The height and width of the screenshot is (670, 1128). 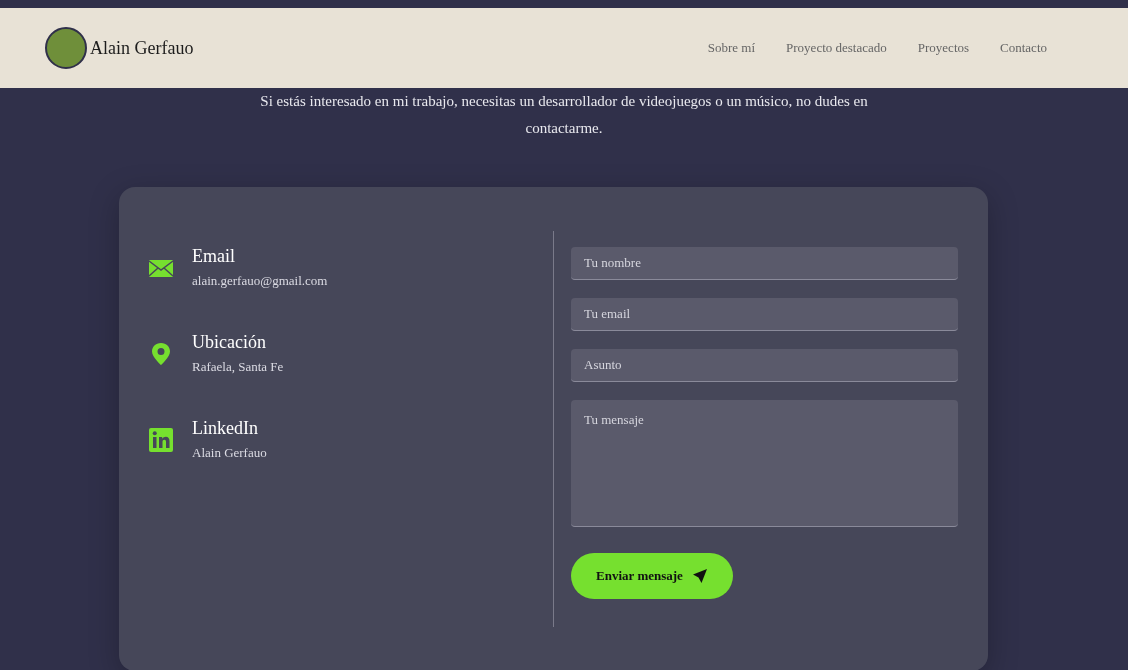 What do you see at coordinates (66, 48) in the screenshot?
I see `avatar-photo-placeholder` at bounding box center [66, 48].